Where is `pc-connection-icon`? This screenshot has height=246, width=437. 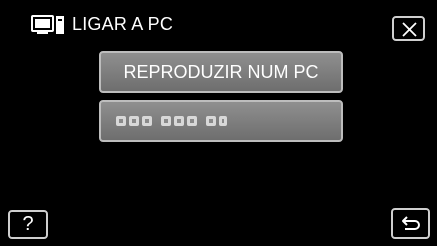 pc-connection-icon is located at coordinates (48, 25).